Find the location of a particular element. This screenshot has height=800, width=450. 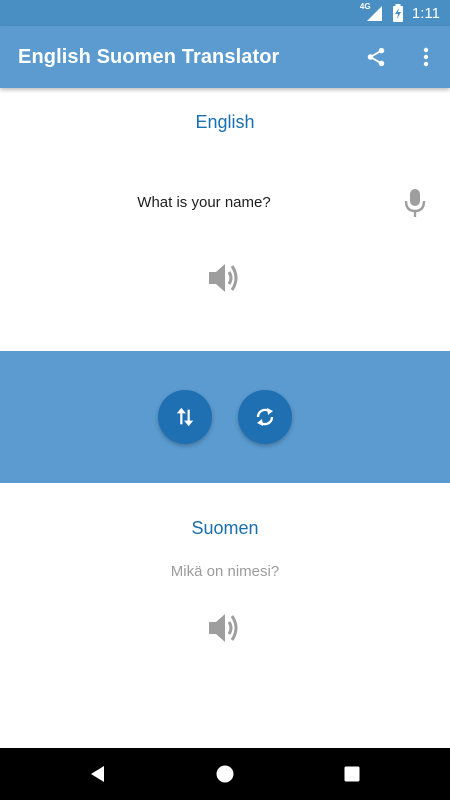

battery-icon is located at coordinates (398, 13).